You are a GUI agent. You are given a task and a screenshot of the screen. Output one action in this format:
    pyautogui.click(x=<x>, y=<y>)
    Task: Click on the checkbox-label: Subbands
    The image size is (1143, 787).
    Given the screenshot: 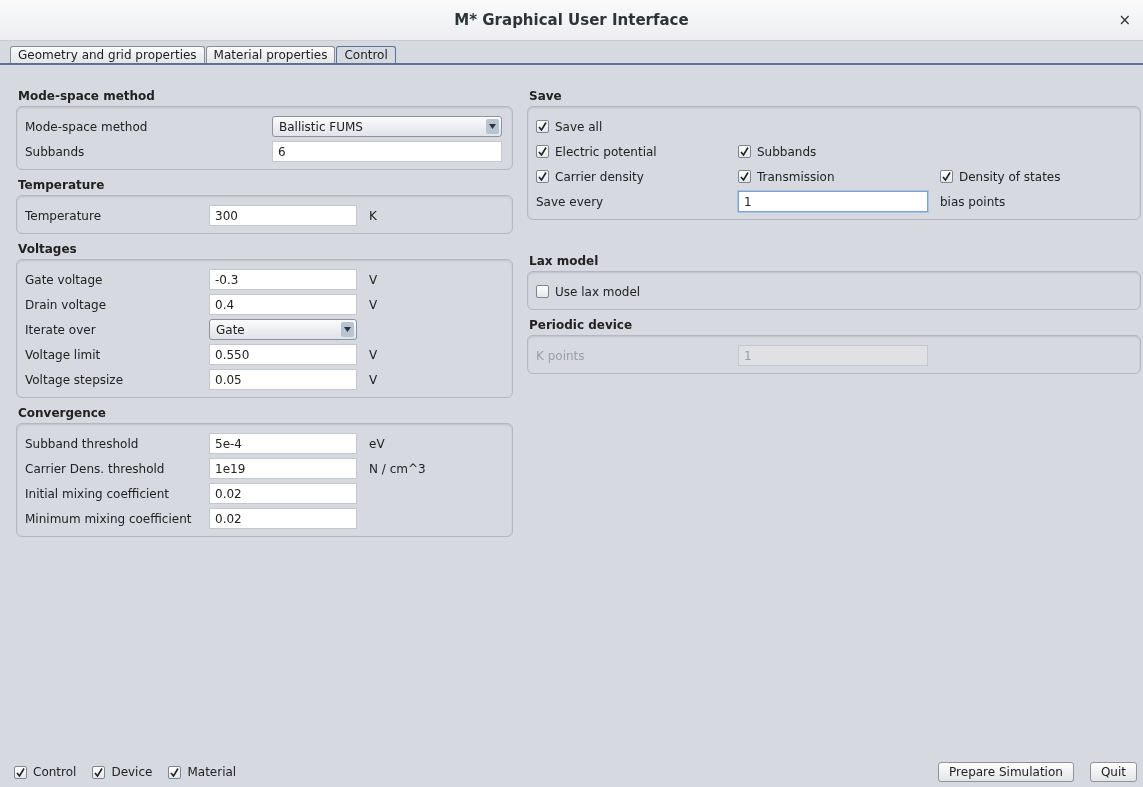 What is the action you would take?
    pyautogui.click(x=787, y=151)
    